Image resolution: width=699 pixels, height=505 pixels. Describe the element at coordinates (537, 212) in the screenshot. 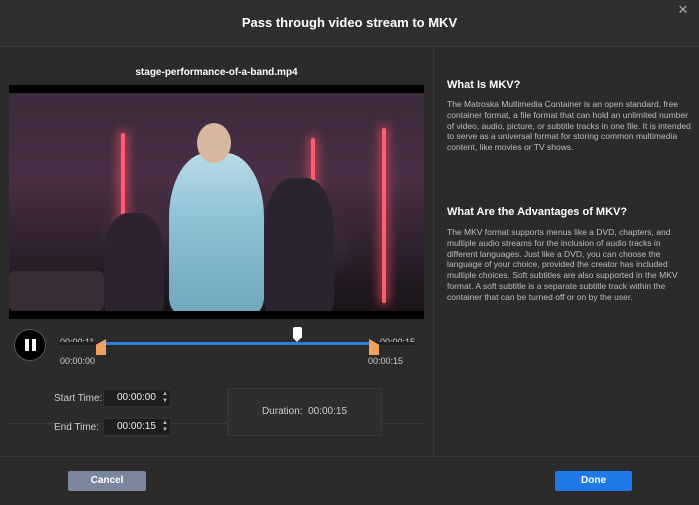

I see `info-heading-advantages: What Are the Advantages of MKV?` at that location.